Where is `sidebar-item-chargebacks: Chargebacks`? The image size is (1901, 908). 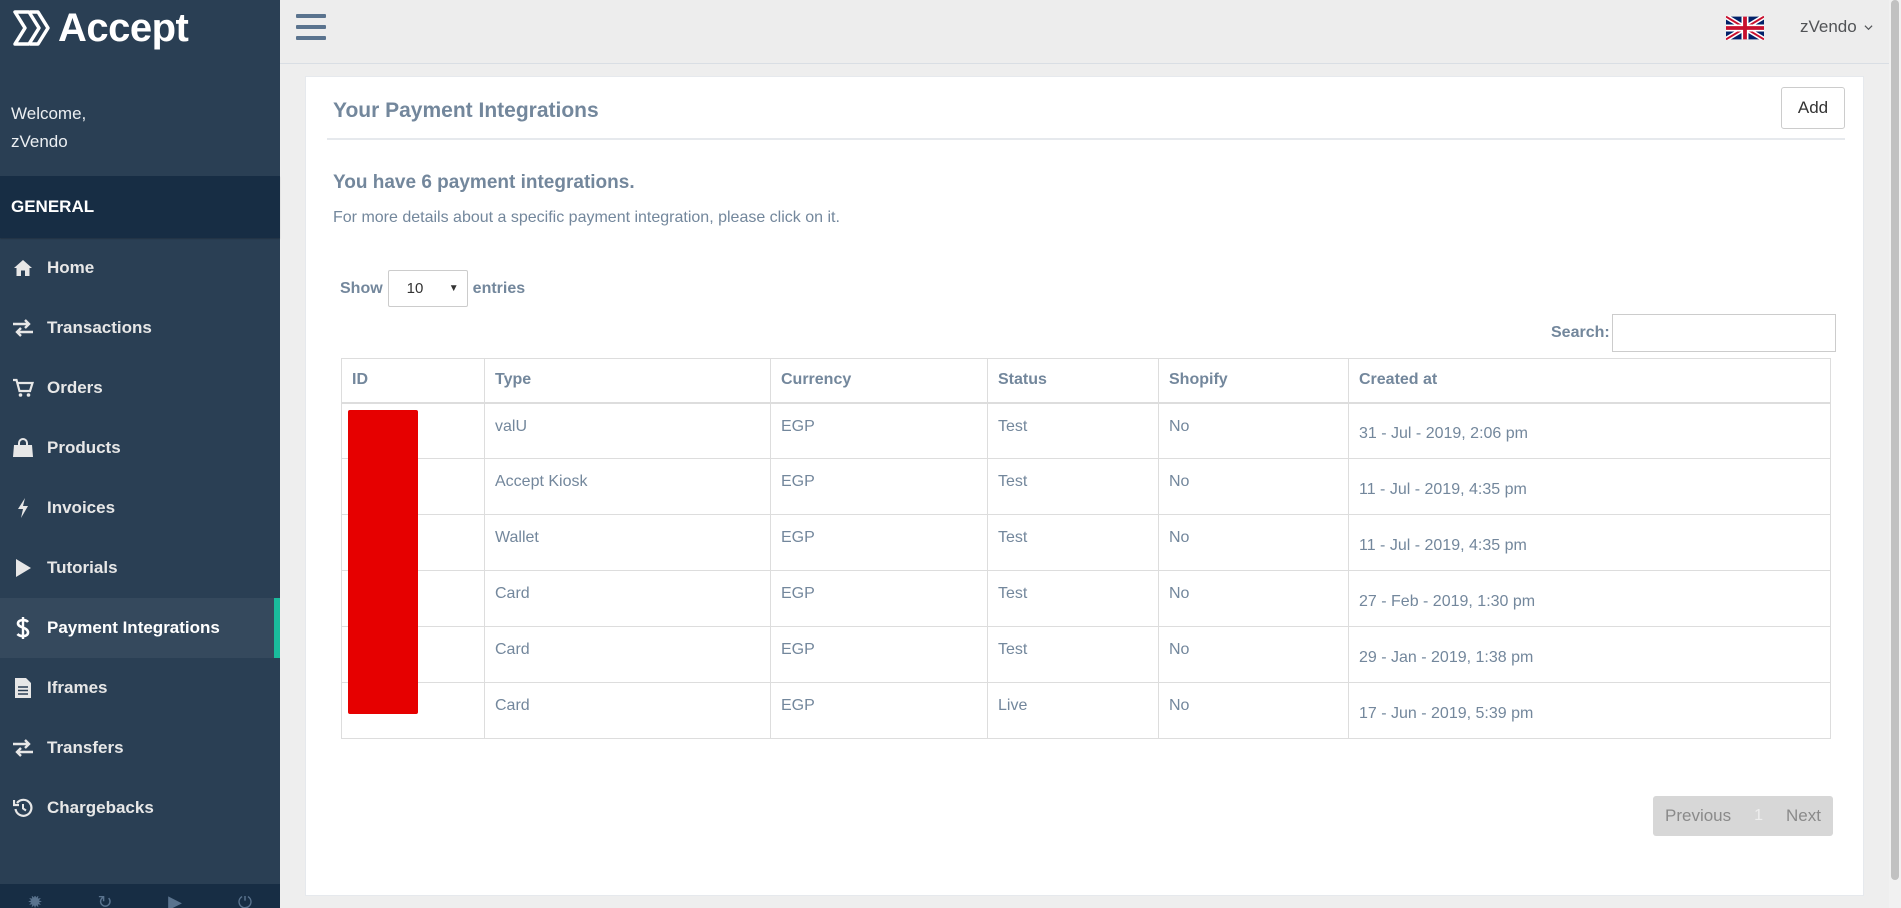 sidebar-item-chargebacks: Chargebacks is located at coordinates (140, 808).